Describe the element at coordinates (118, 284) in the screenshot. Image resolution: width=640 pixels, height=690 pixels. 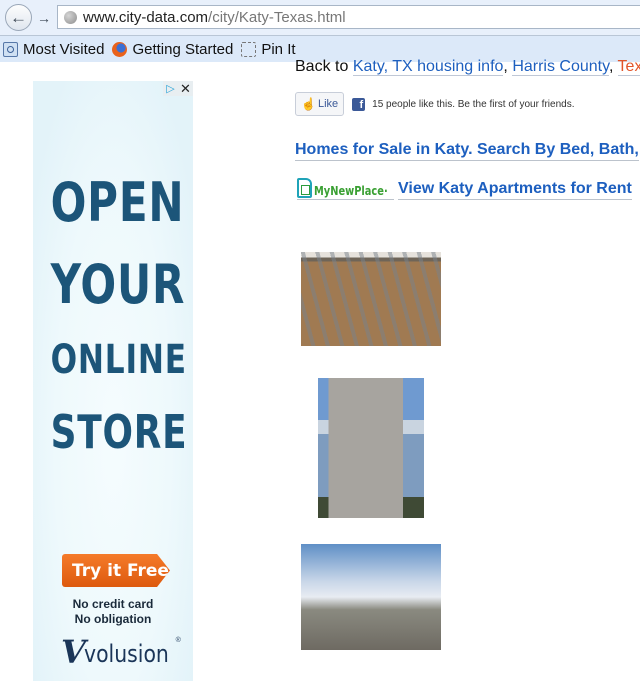
I see `ad-headline-word: YOUR` at that location.